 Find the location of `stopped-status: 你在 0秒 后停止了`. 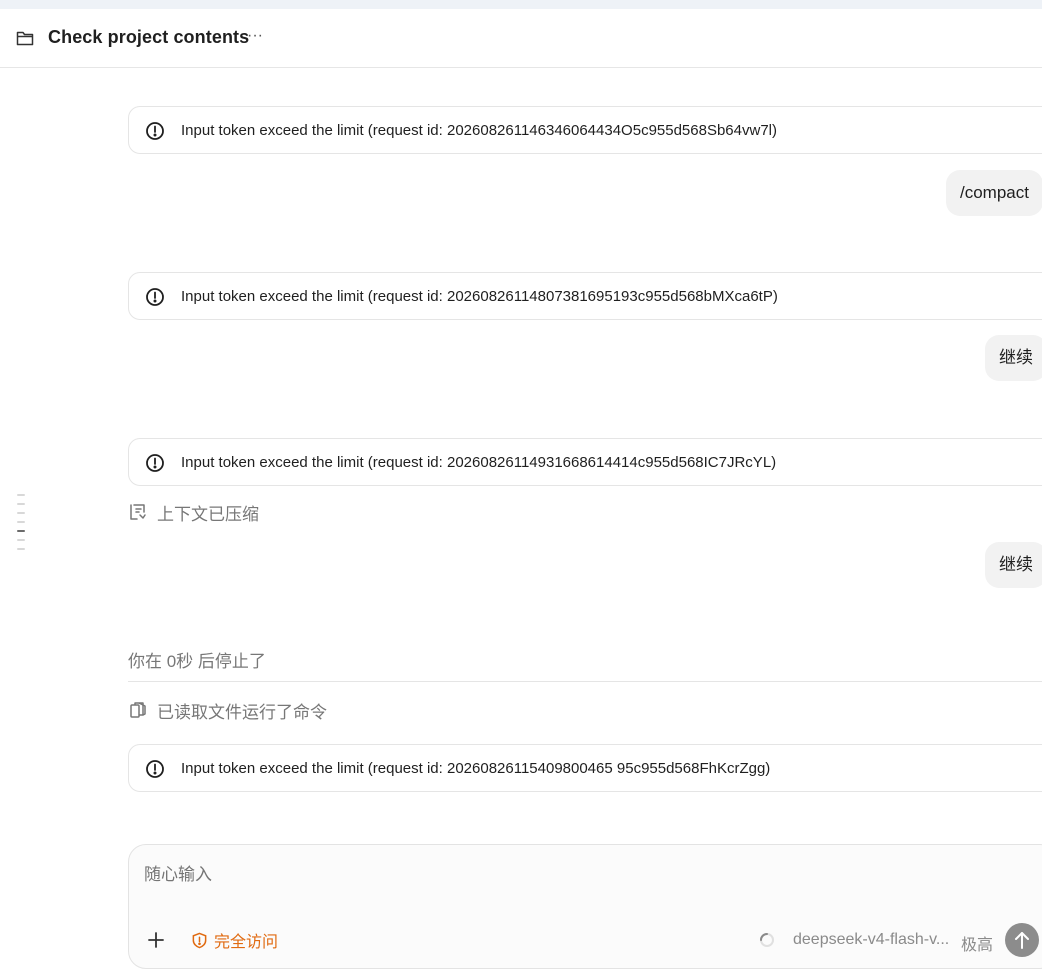

stopped-status: 你在 0秒 后停止了 is located at coordinates (197, 661).